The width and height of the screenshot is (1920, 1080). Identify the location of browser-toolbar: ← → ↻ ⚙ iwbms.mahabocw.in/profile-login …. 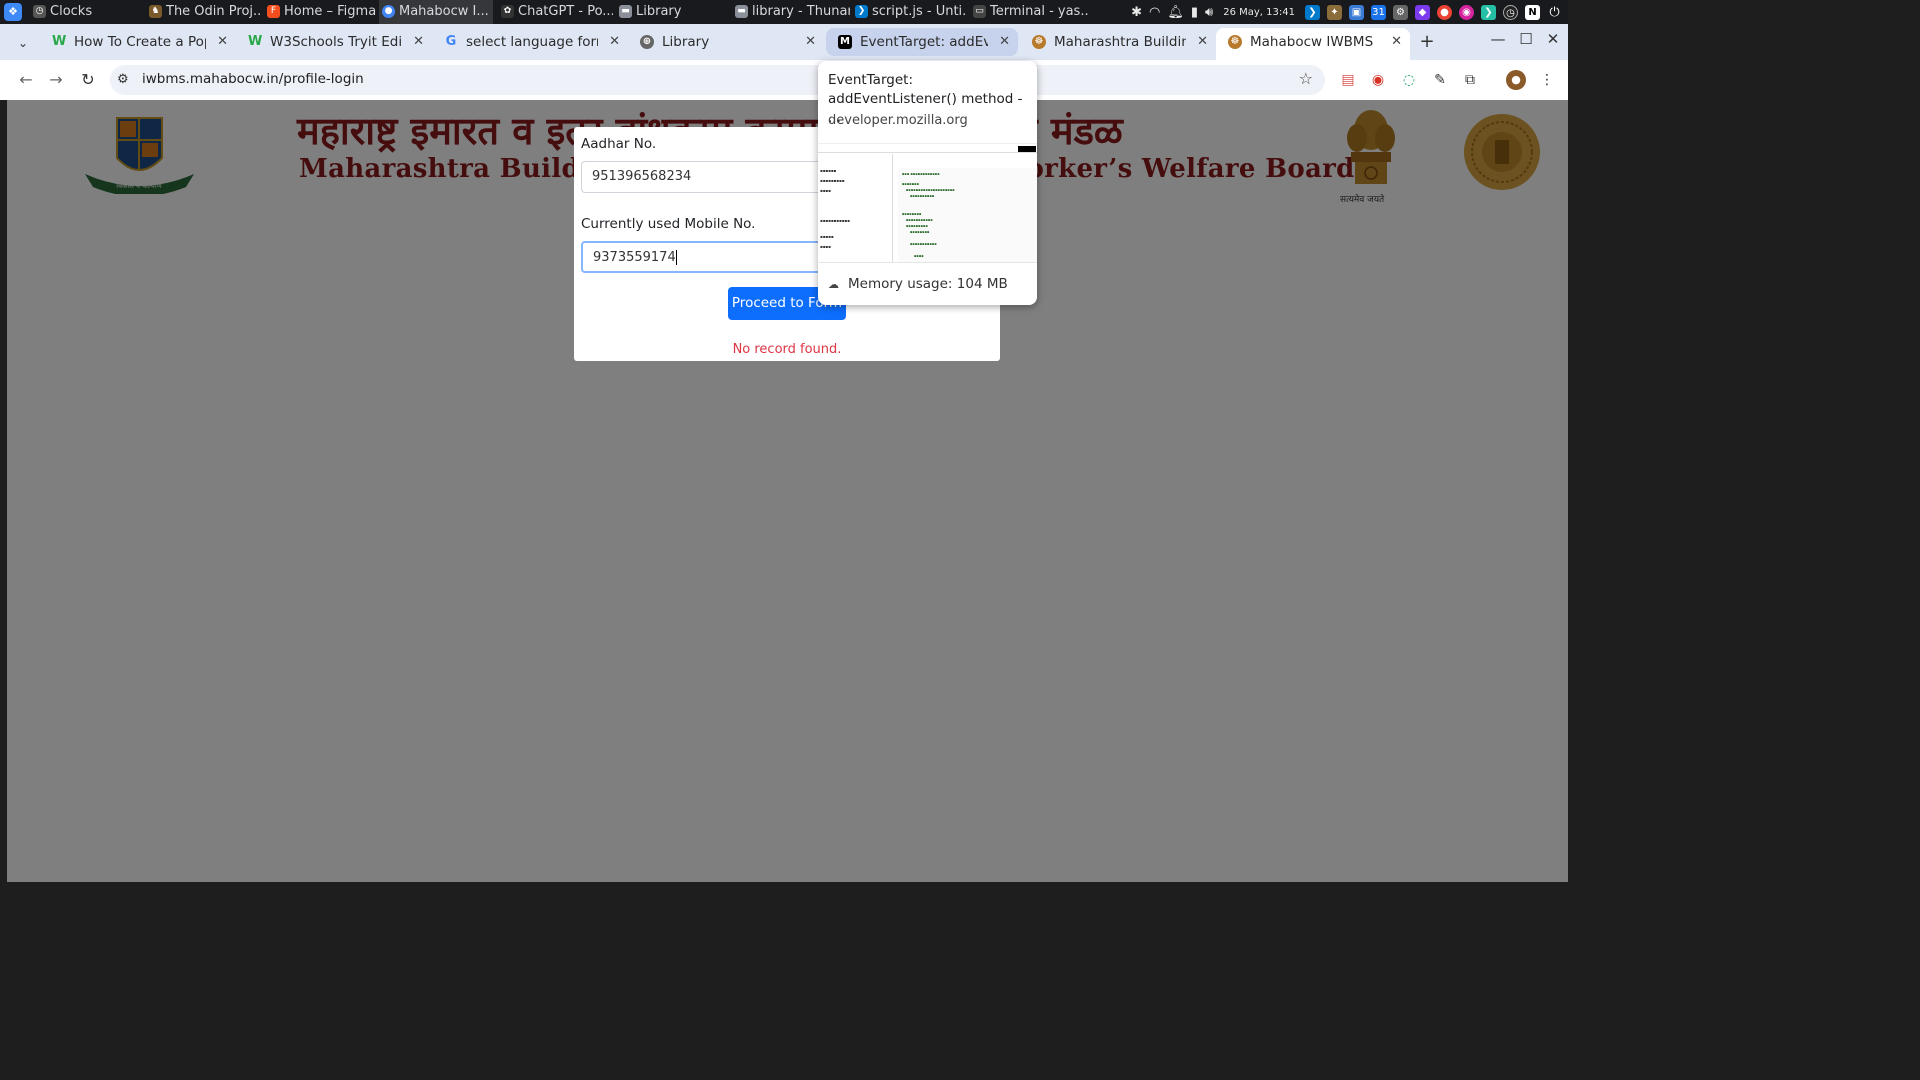
(784, 80).